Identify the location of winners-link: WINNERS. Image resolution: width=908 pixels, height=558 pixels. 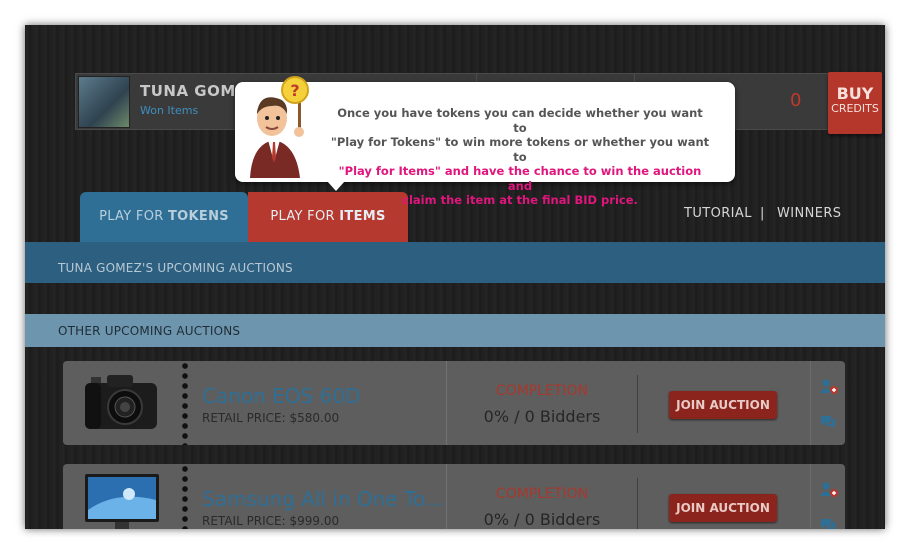
(809, 213).